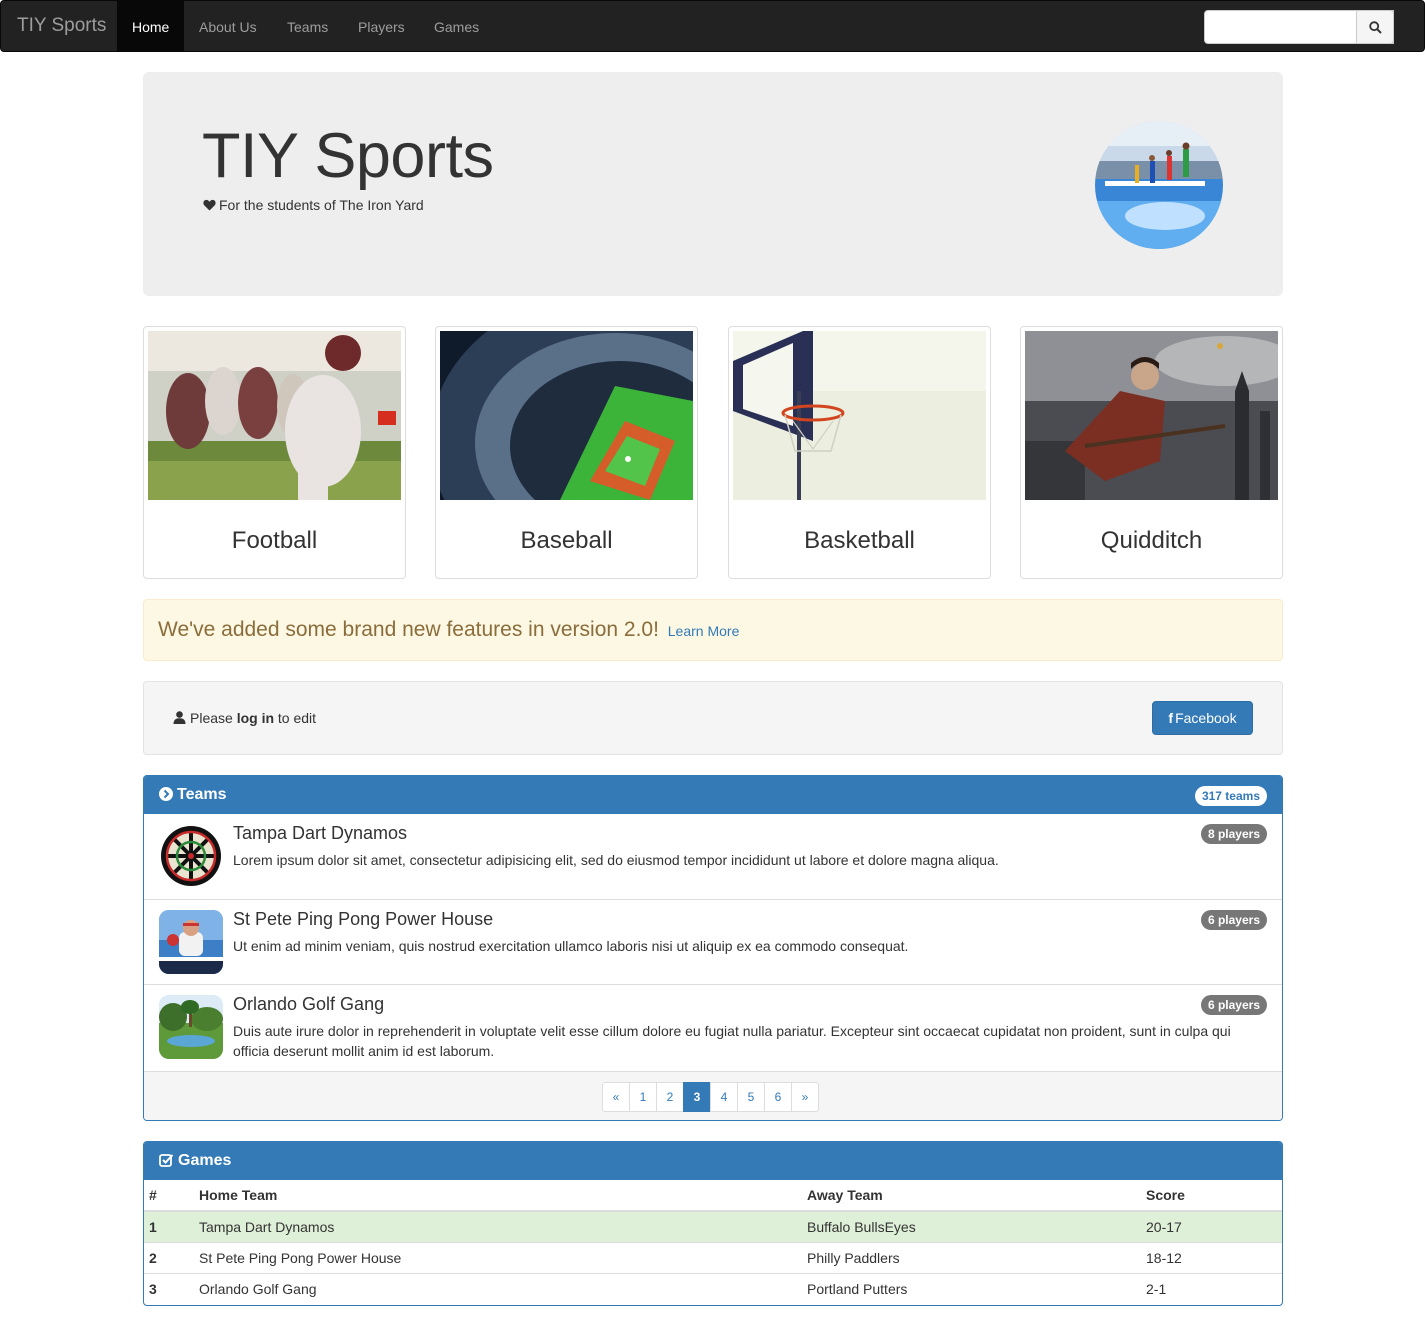 The width and height of the screenshot is (1425, 1326). I want to click on score: 18-12, so click(1211, 1257).